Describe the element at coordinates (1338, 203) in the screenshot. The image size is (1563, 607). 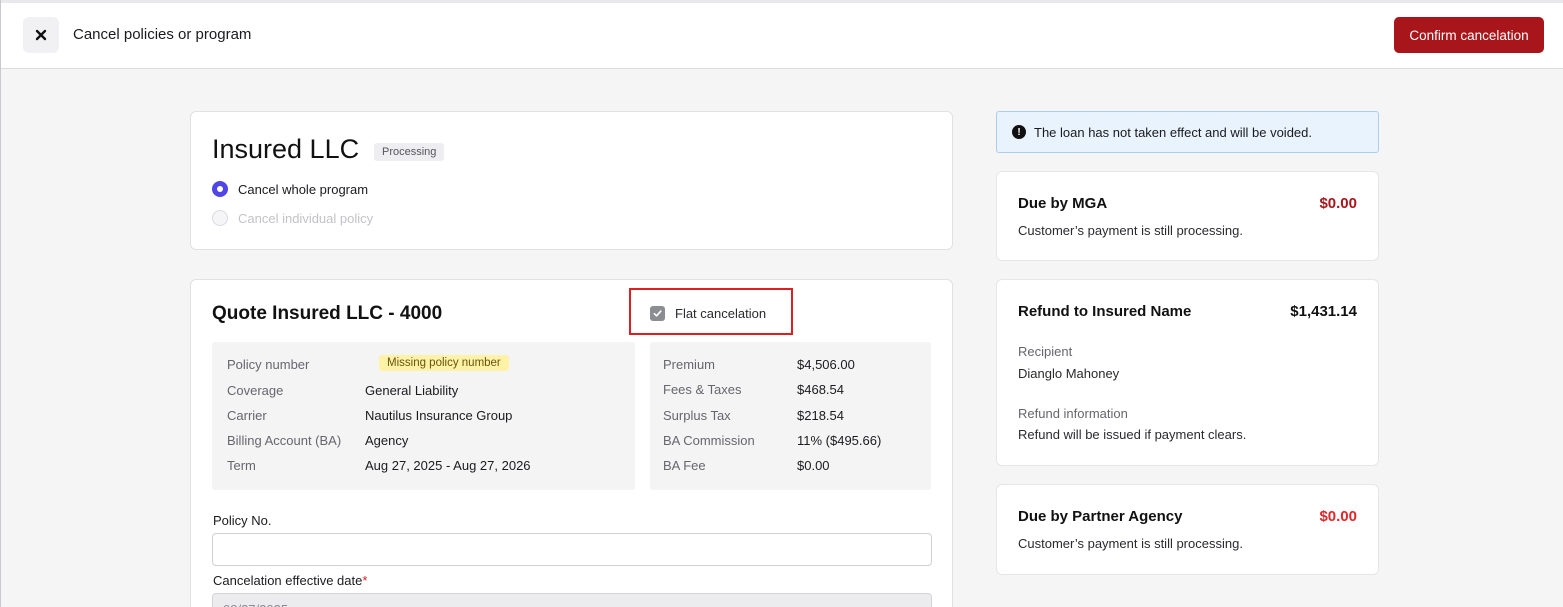
I see `due-by-mga-amount: $0.00` at that location.